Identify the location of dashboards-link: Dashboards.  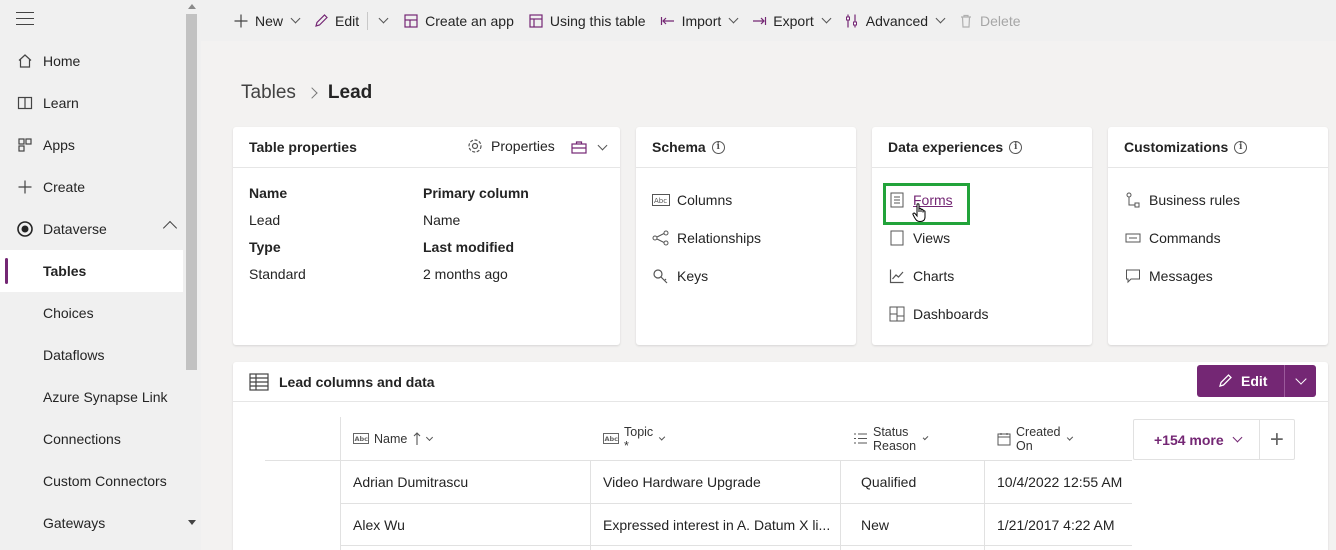
(938, 314).